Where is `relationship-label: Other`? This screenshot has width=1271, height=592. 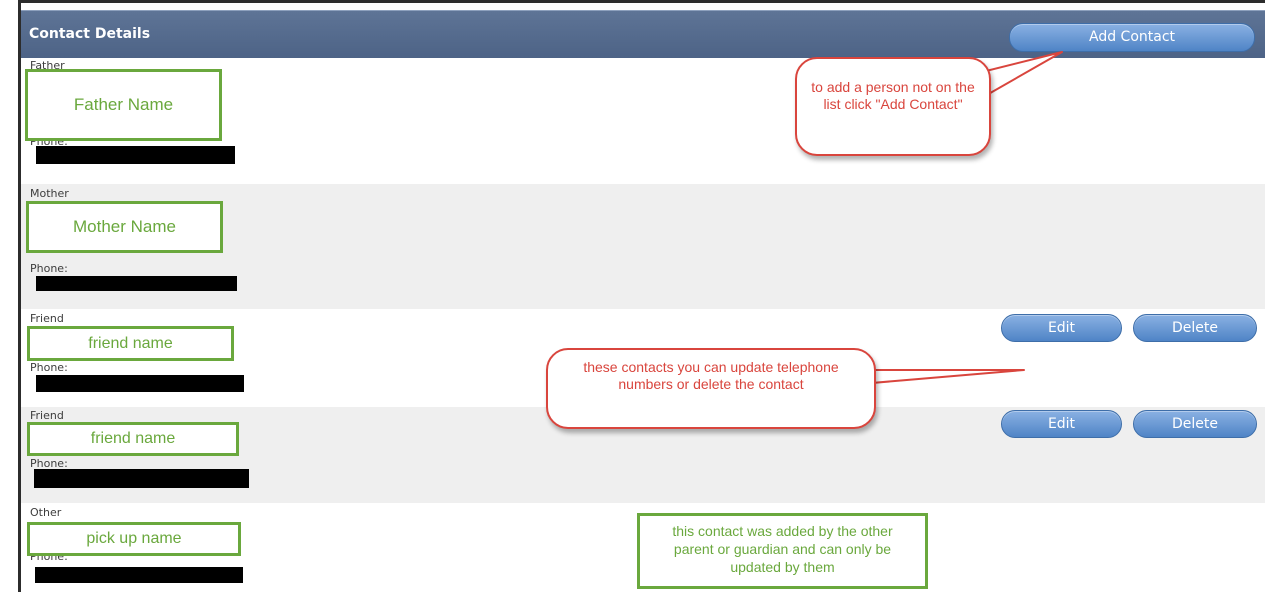 relationship-label: Other is located at coordinates (46, 512).